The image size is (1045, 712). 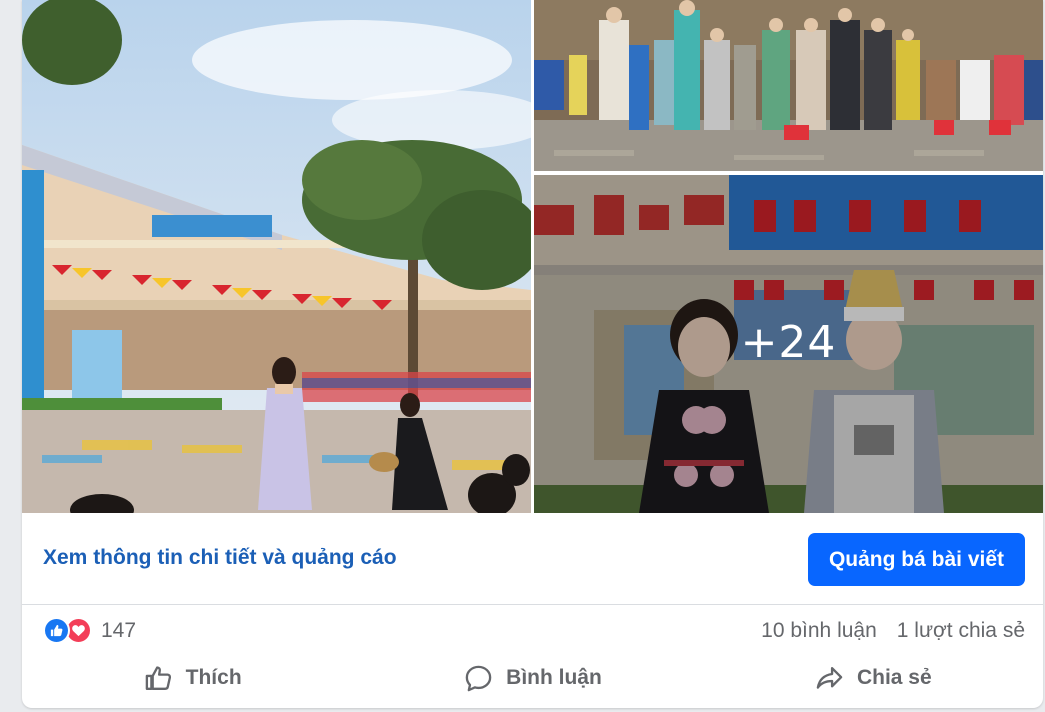 I want to click on photo-children-lineup, so click(x=788, y=85).